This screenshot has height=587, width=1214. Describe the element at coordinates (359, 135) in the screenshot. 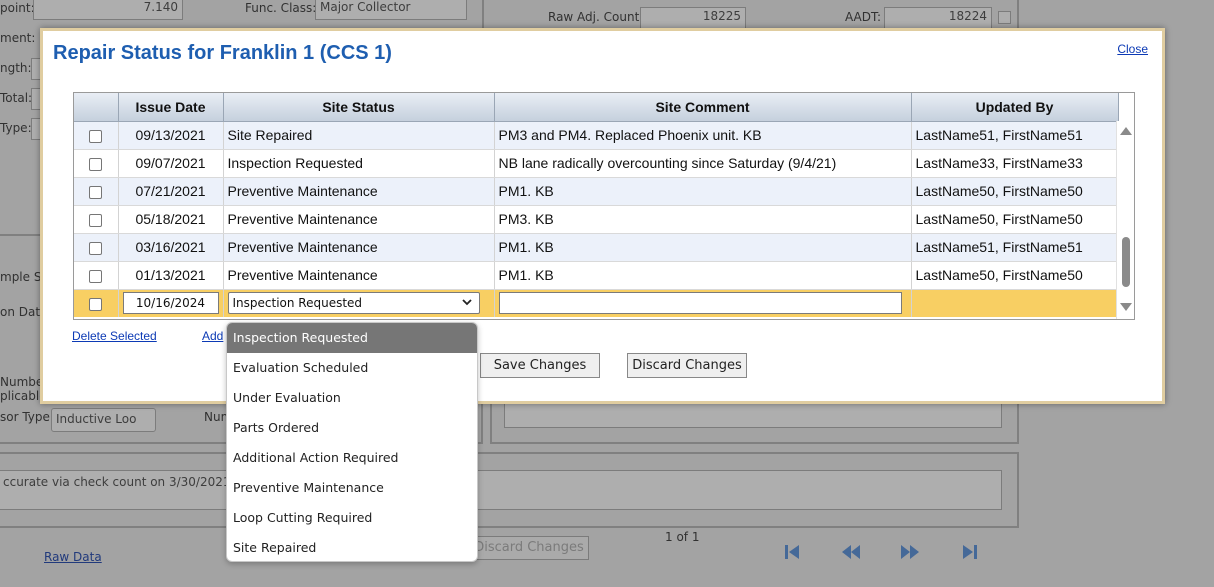

I see `site-status-cell: Site Repaired` at that location.